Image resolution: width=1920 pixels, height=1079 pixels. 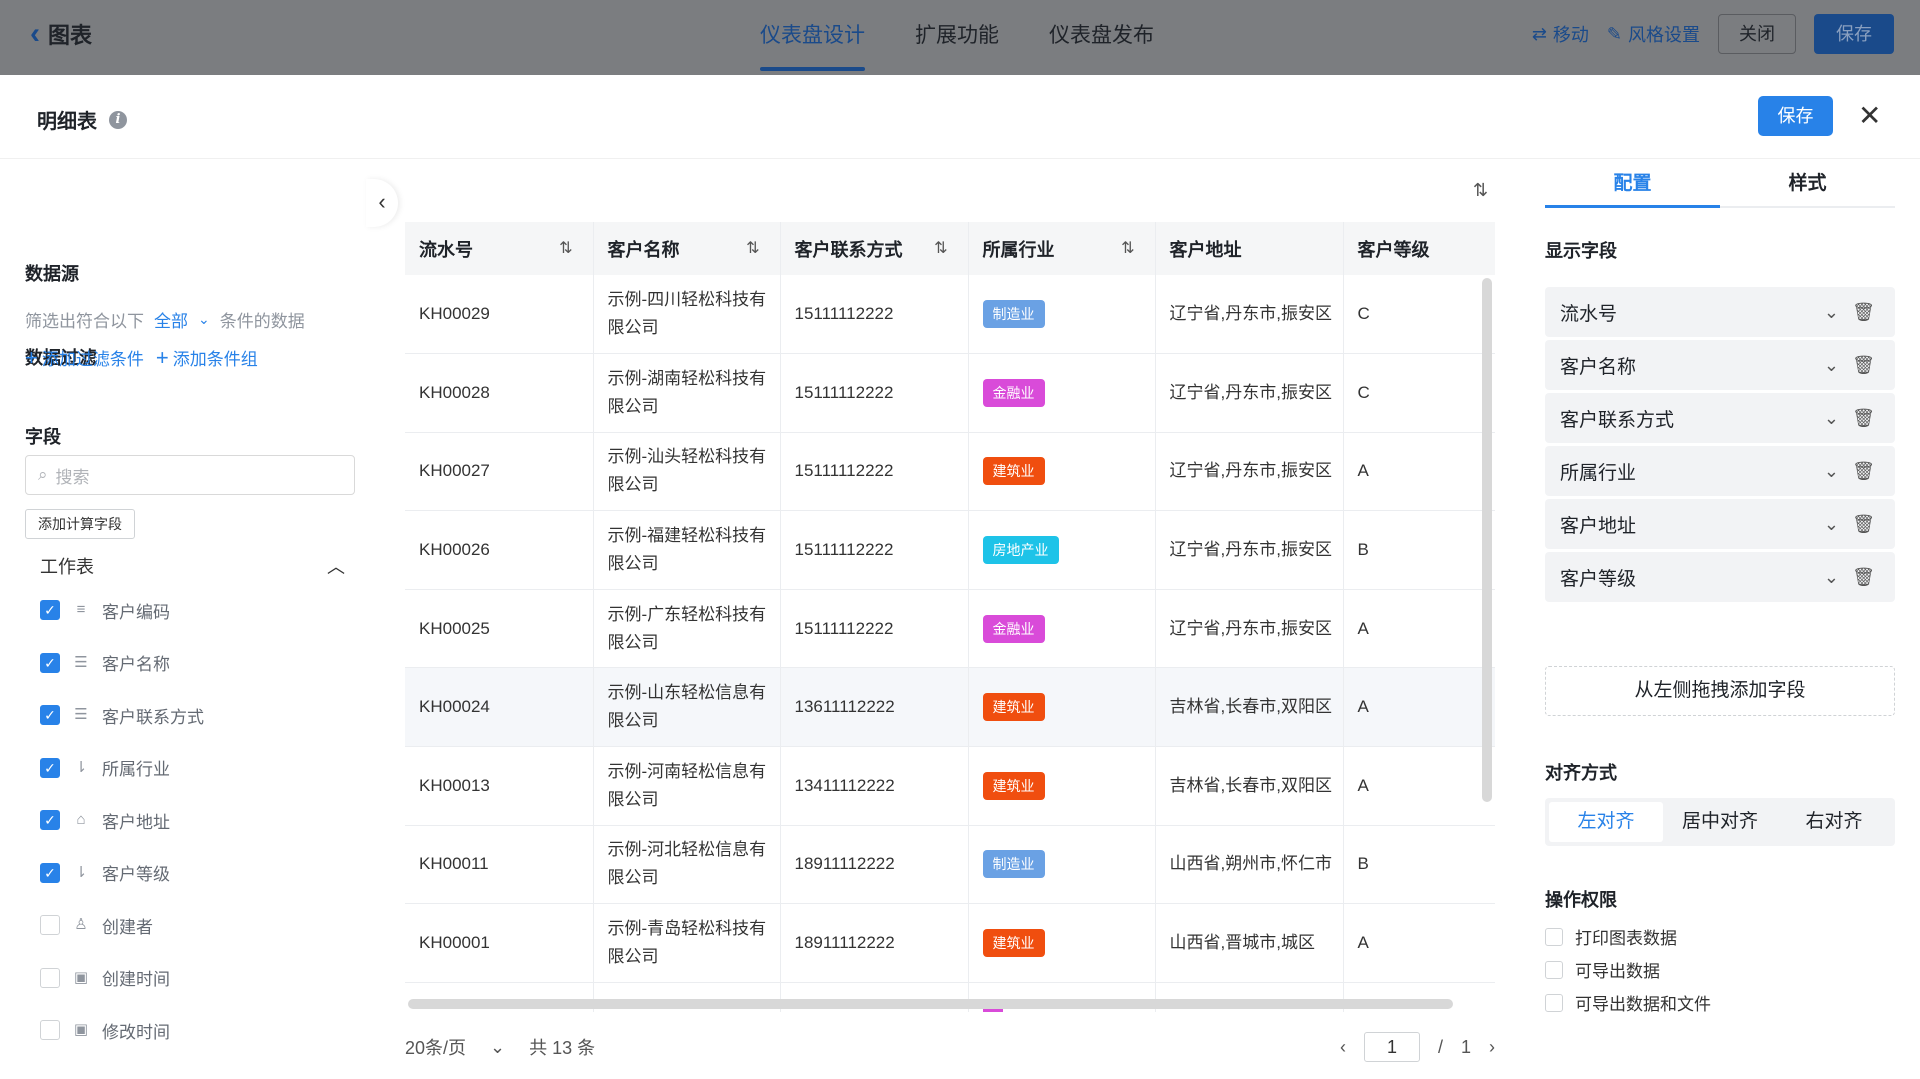 What do you see at coordinates (1492, 1047) in the screenshot?
I see `next-page-icon: ›` at bounding box center [1492, 1047].